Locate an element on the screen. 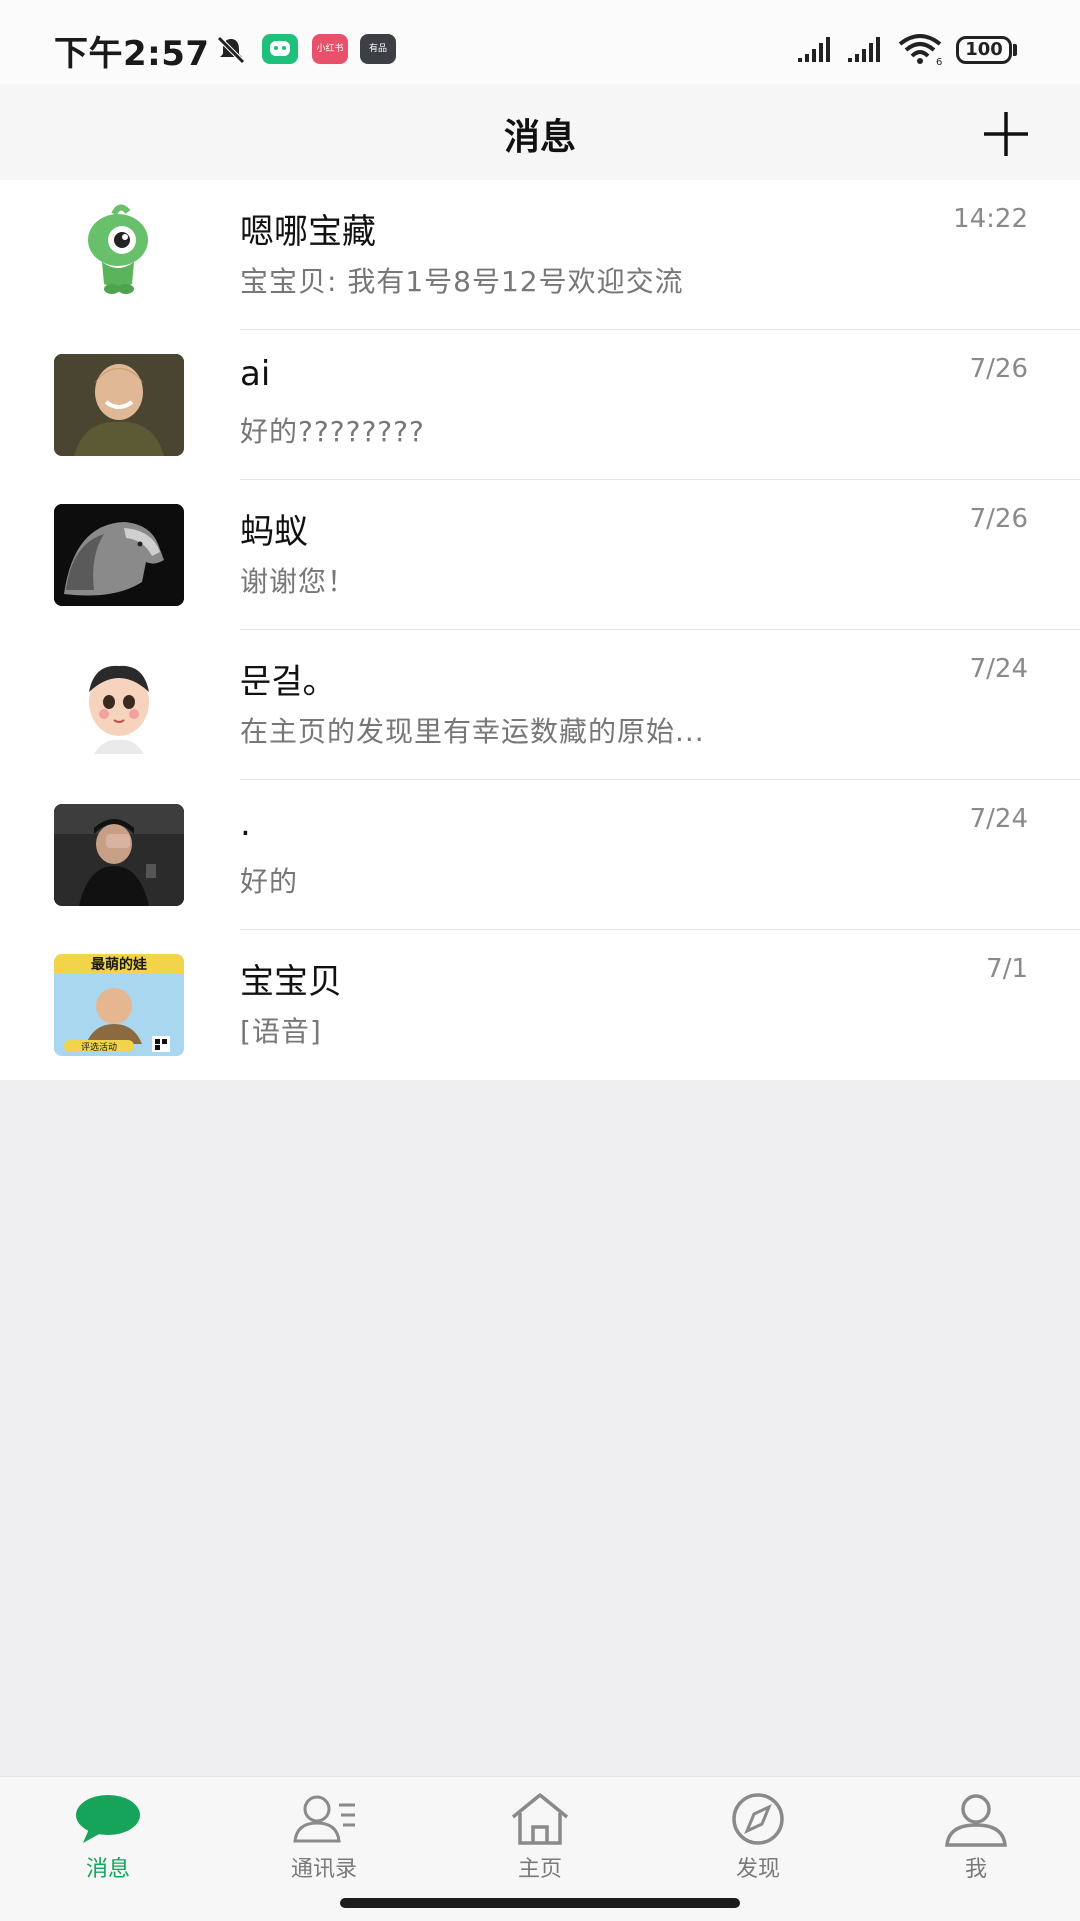 The height and width of the screenshot is (1921, 1080). smiling-child-avatar is located at coordinates (119, 405).